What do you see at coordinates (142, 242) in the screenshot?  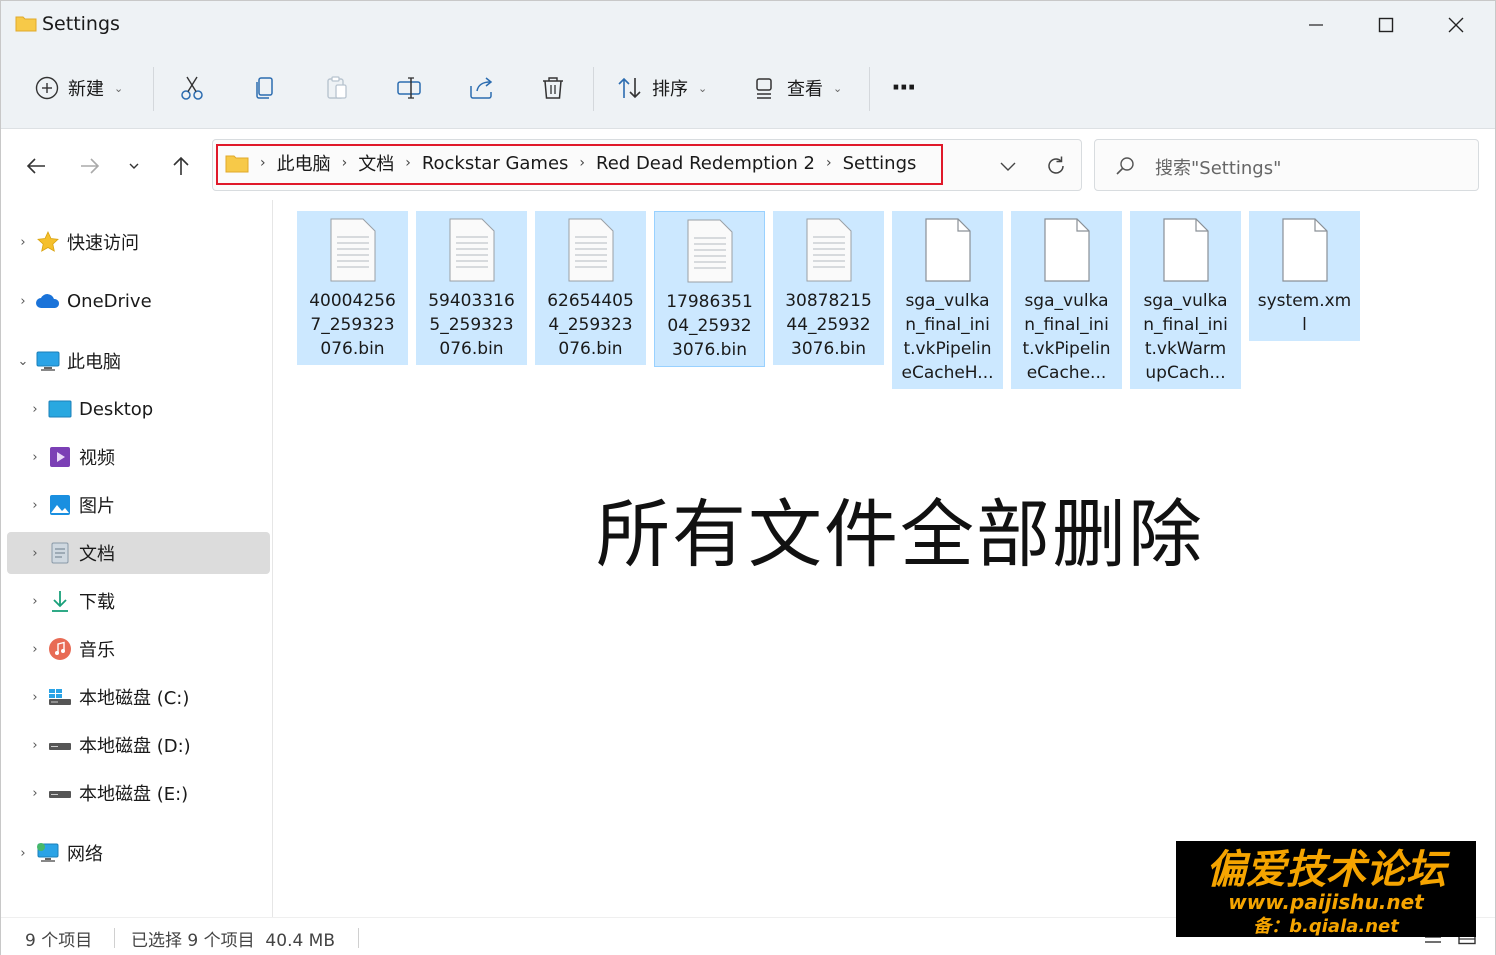 I see `sidebar-item-quick-access: › 快速访问` at bounding box center [142, 242].